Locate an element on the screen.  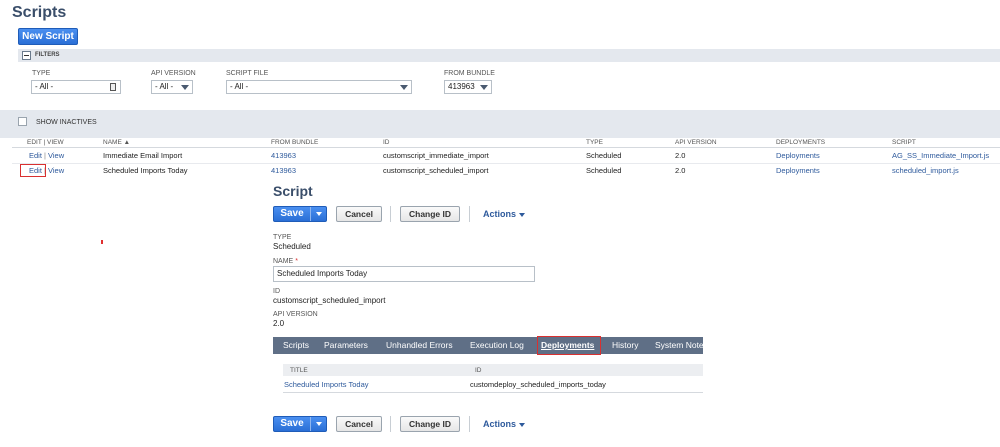
save-button: Save is located at coordinates (300, 214).